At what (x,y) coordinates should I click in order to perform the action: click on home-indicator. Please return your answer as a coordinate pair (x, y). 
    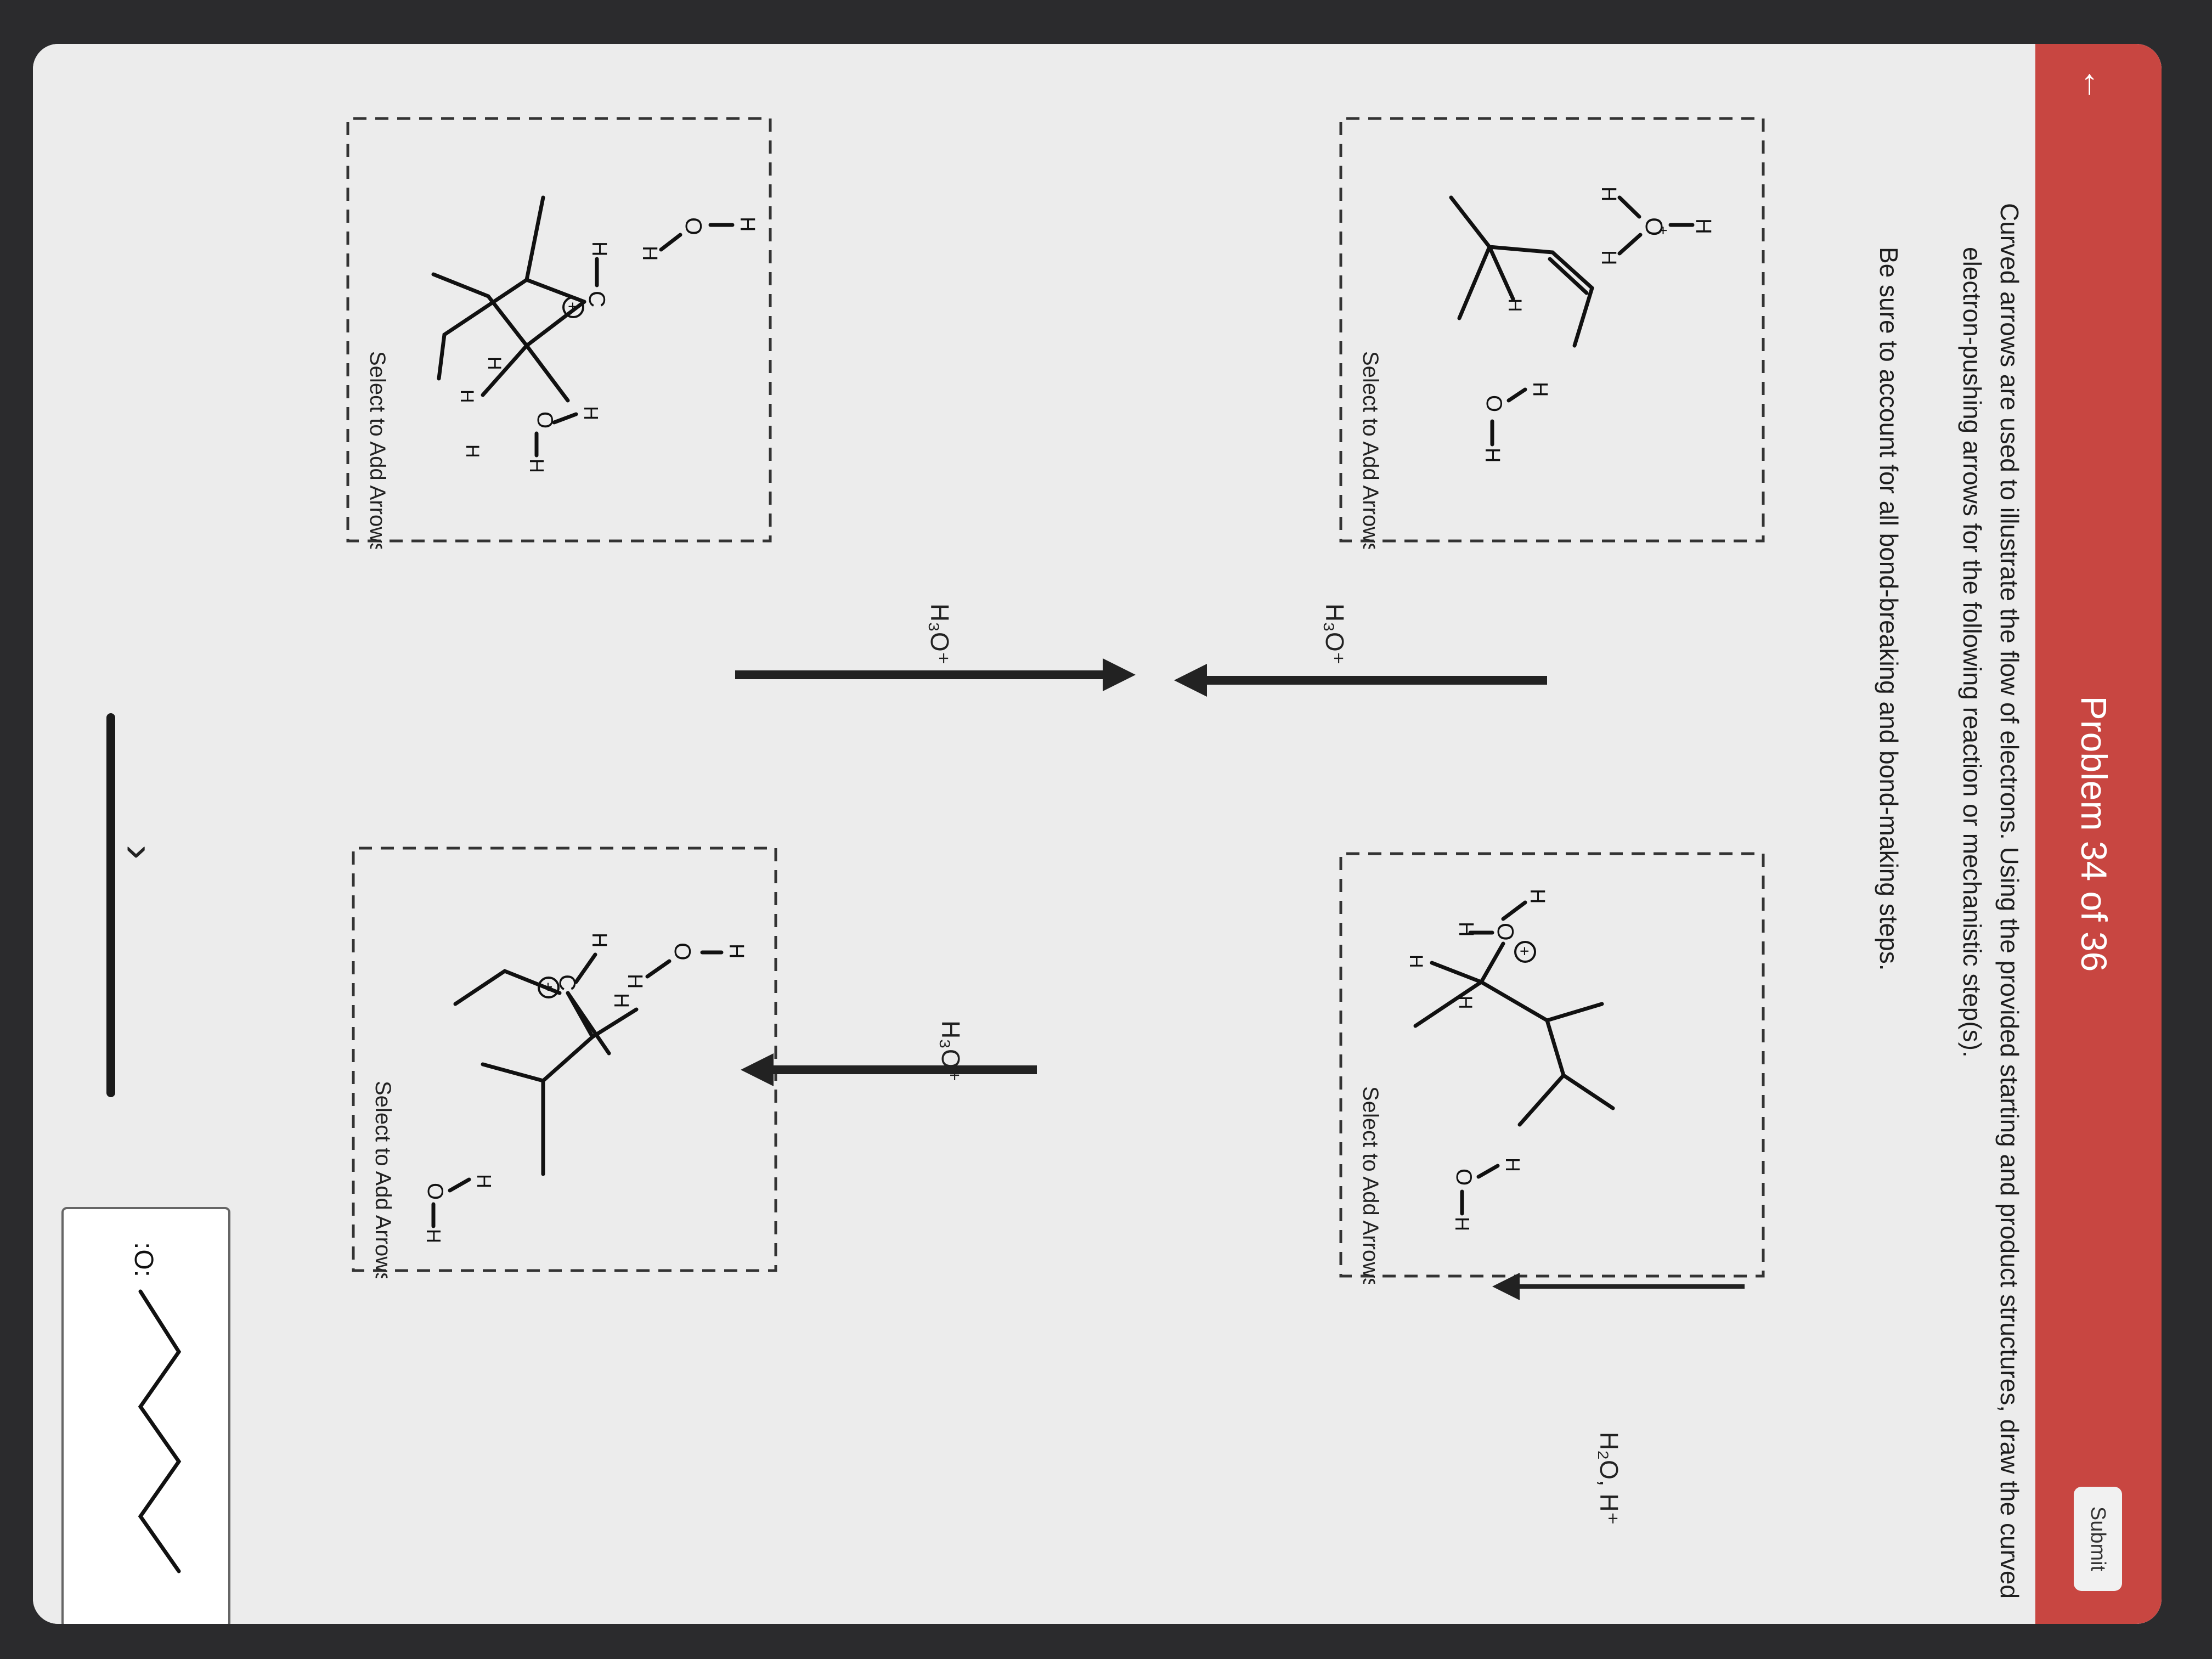
    Looking at the image, I should click on (111, 905).